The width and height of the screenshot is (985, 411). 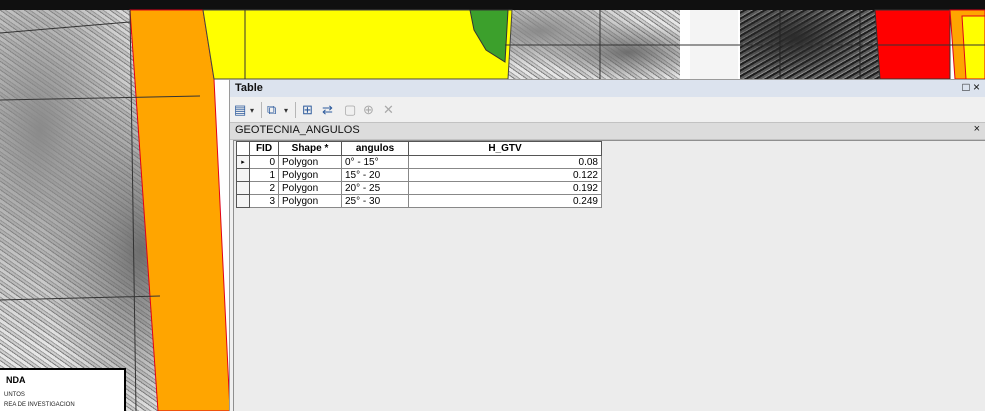 I want to click on table-row: ▸ 0 Polygon 0° - 15° 0.08, so click(x=419, y=162).